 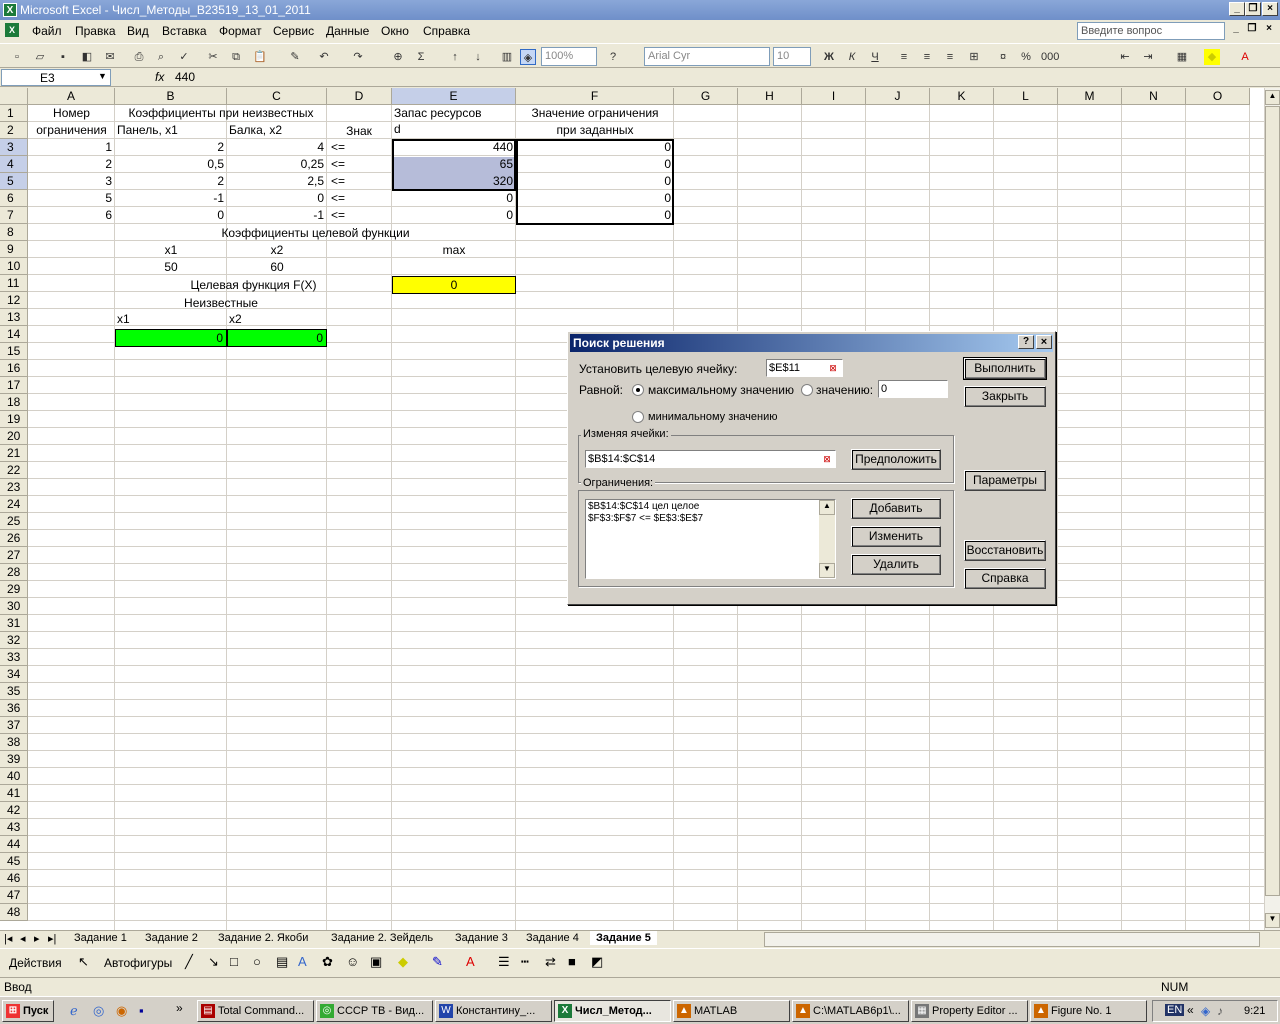 What do you see at coordinates (1220, 1011) in the screenshot?
I see `volume-icon: ♪` at bounding box center [1220, 1011].